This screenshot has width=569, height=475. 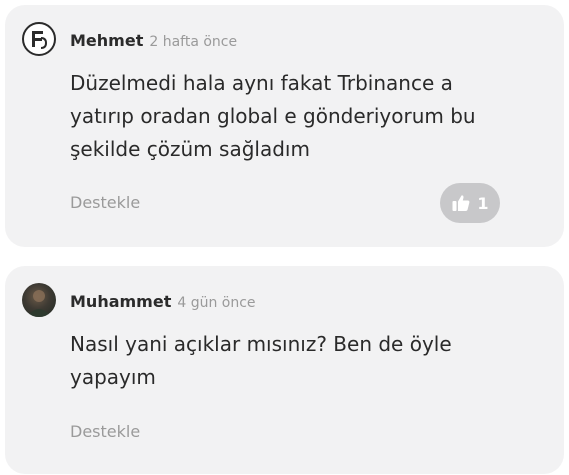 I want to click on comment-line: şekilde çözüm sağladım, so click(x=190, y=149).